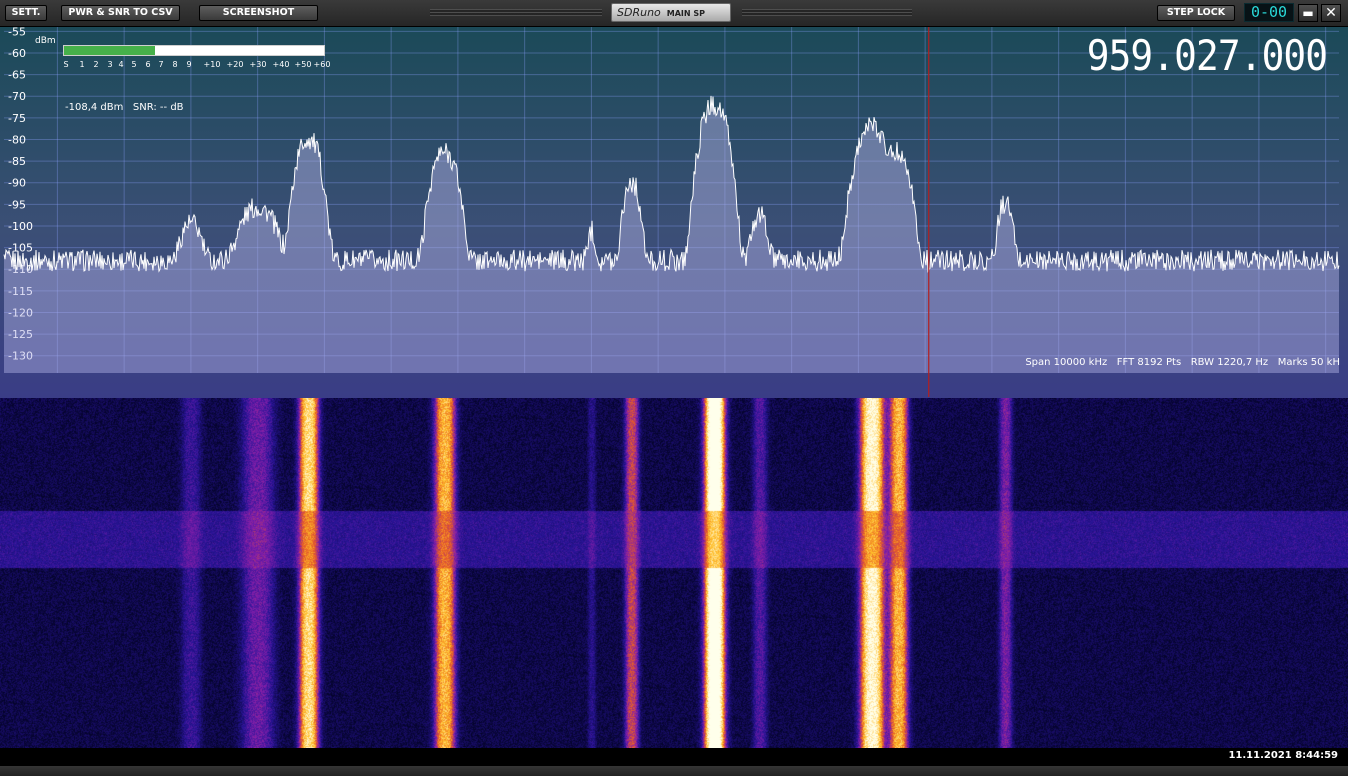  Describe the element at coordinates (124, 107) in the screenshot. I see `power-snr-readout: -108,4 dBm SNR: -- dB` at that location.